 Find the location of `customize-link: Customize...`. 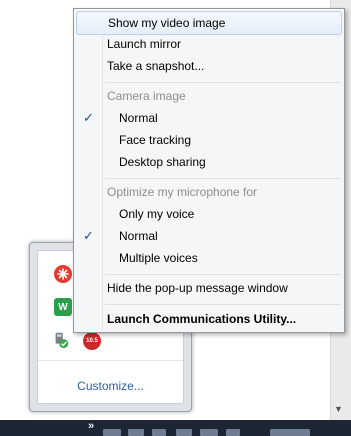

customize-link: Customize... is located at coordinates (110, 386).